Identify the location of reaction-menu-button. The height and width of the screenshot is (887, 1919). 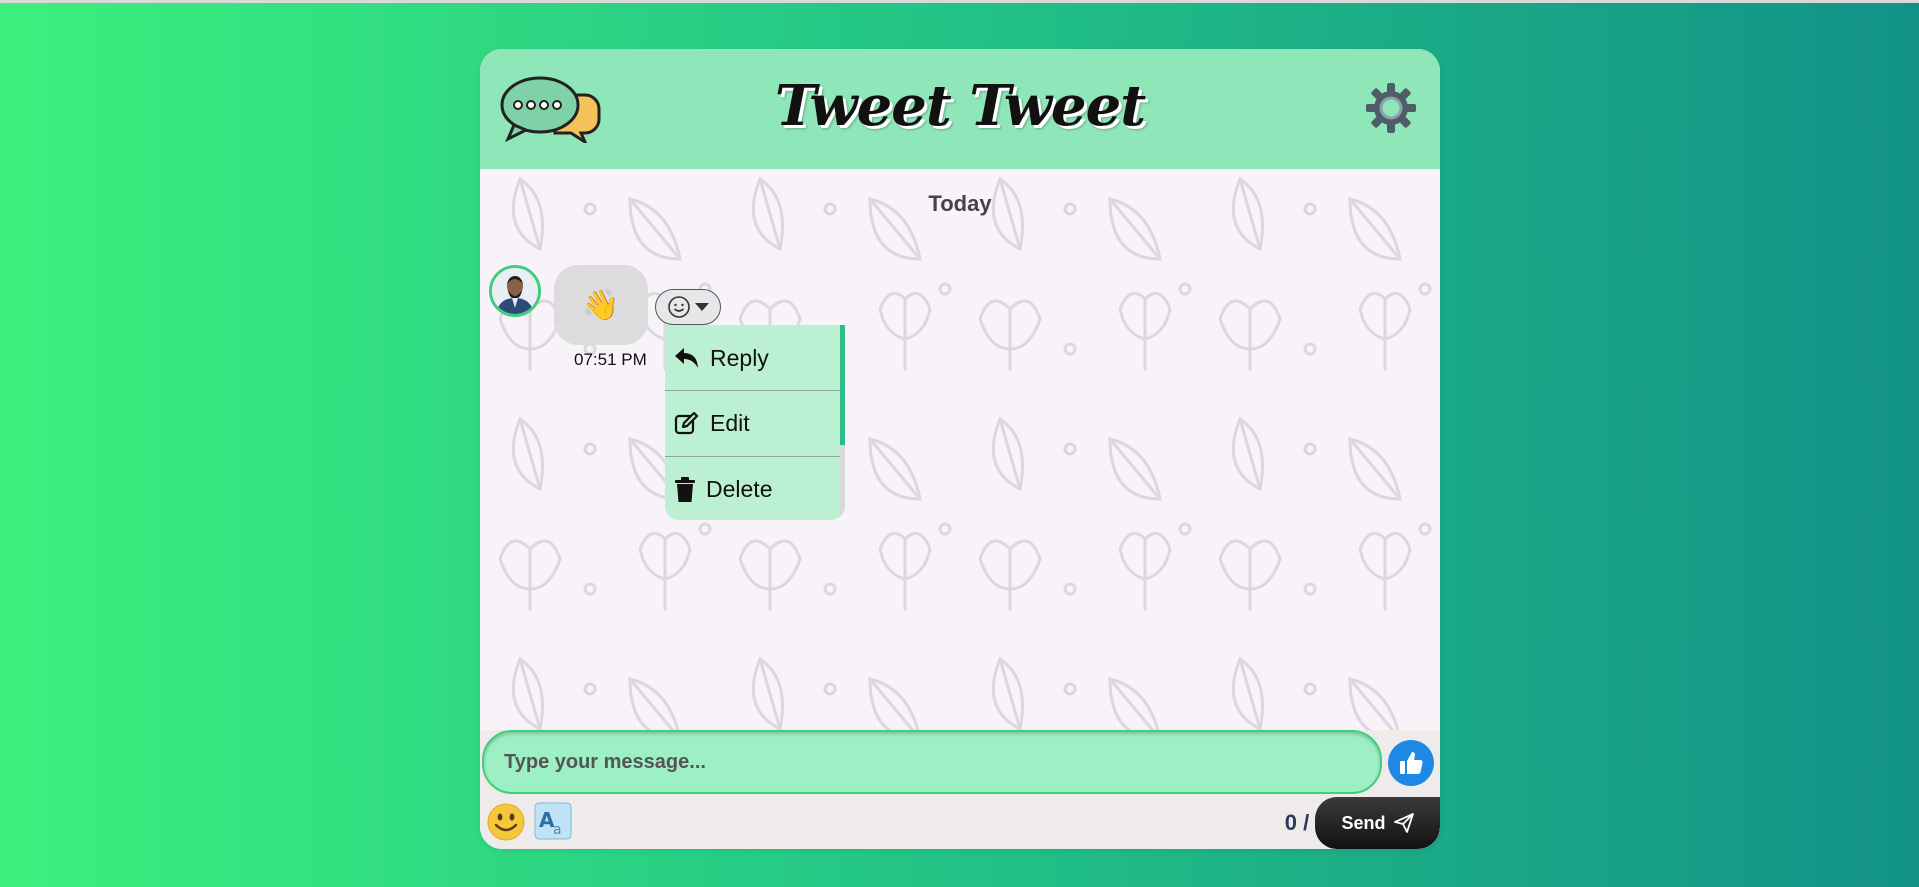
(688, 307).